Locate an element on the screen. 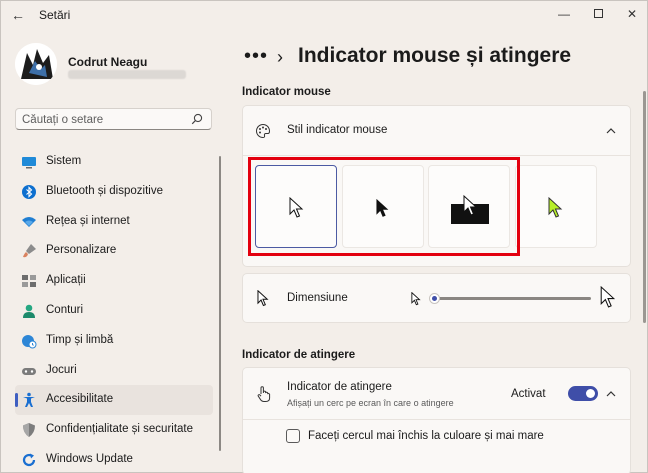 The height and width of the screenshot is (473, 648). sidebar-item-label: Confidențialitate și securitate is located at coordinates (120, 429).